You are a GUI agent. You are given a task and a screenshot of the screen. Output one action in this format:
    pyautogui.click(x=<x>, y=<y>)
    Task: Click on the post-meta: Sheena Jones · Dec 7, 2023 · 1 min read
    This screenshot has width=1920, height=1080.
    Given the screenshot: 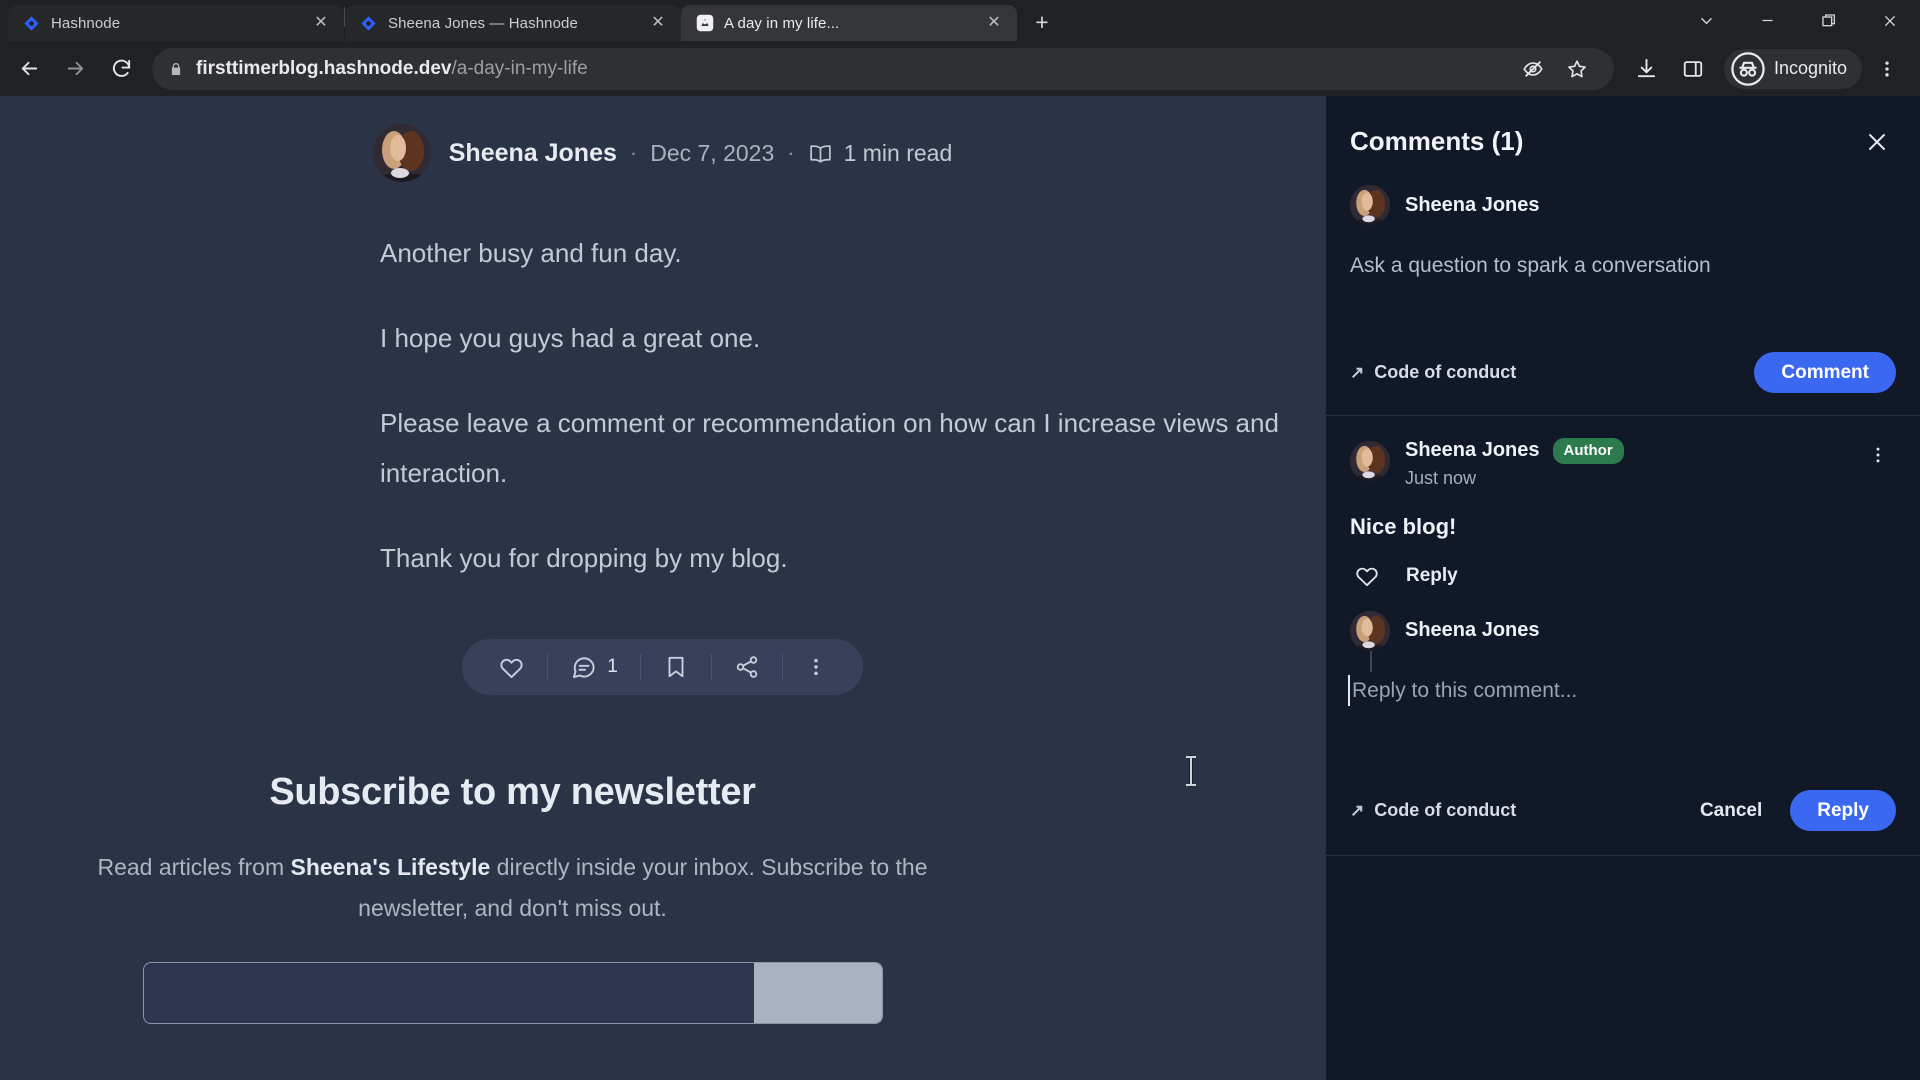 What is the action you would take?
    pyautogui.click(x=662, y=153)
    